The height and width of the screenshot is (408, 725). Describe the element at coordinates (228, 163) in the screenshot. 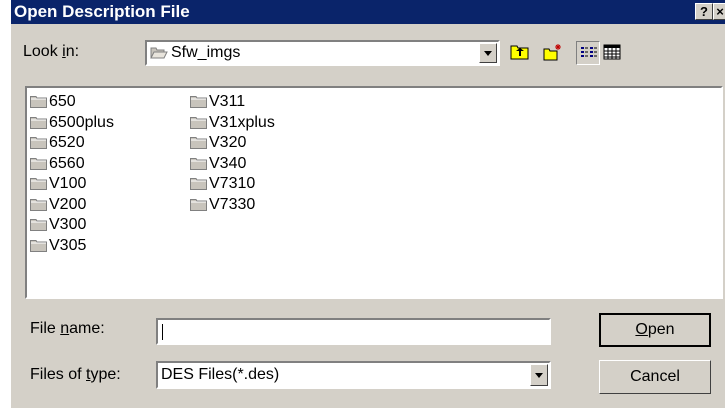

I see `file-name-text: V340` at that location.